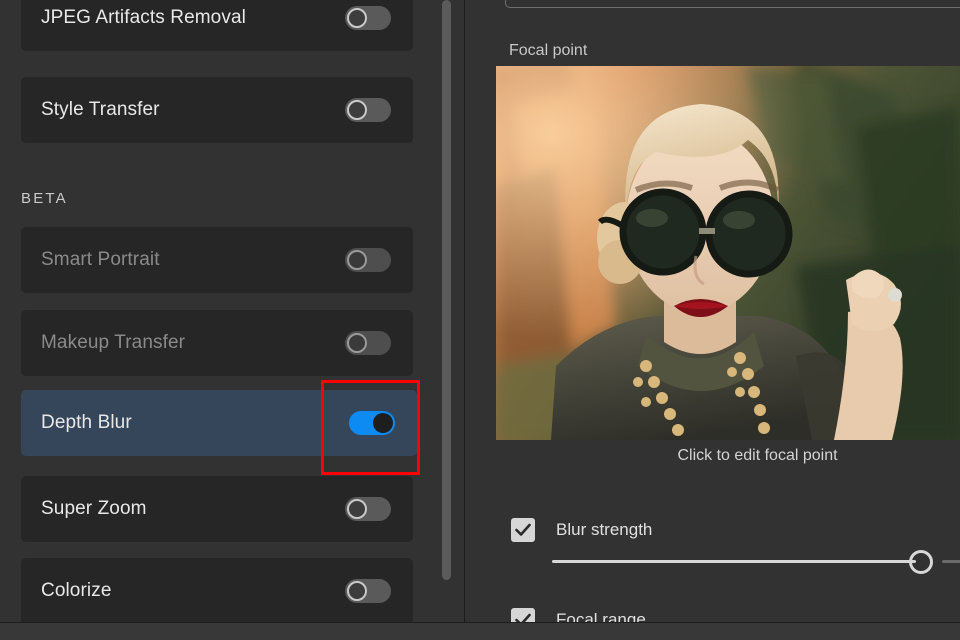 Image resolution: width=960 pixels, height=640 pixels. I want to click on control-row-blur-strength: Blur strength, so click(581, 530).